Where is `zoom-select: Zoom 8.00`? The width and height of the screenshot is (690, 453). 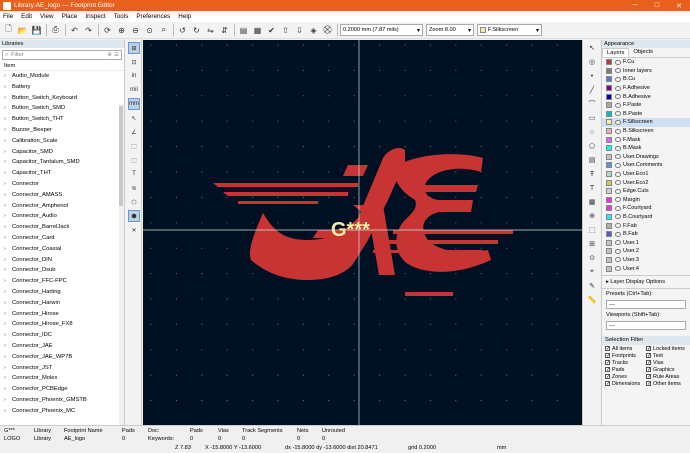
zoom-select: Zoom 8.00 is located at coordinates (450, 30).